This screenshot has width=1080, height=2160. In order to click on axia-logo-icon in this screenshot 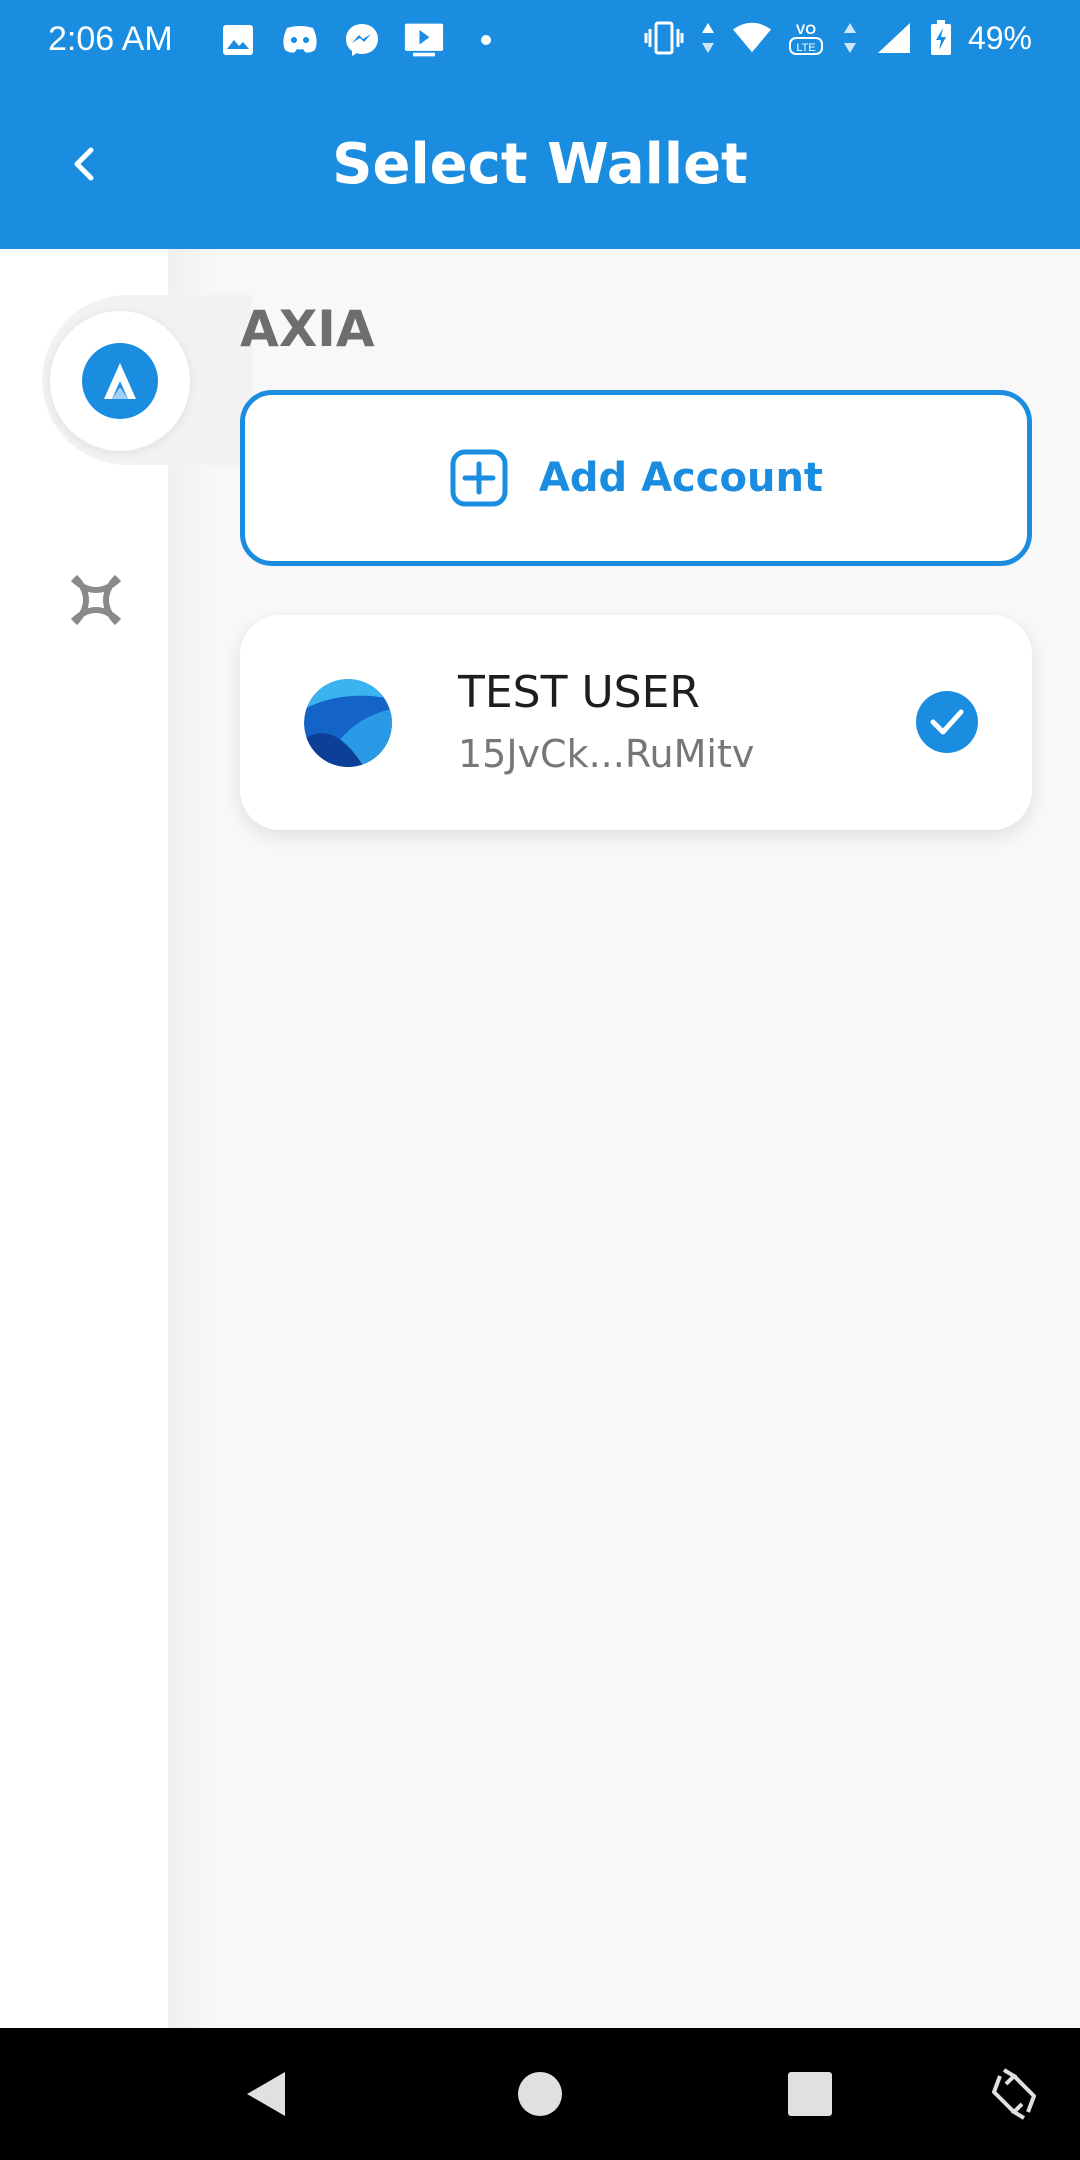, I will do `click(120, 381)`.